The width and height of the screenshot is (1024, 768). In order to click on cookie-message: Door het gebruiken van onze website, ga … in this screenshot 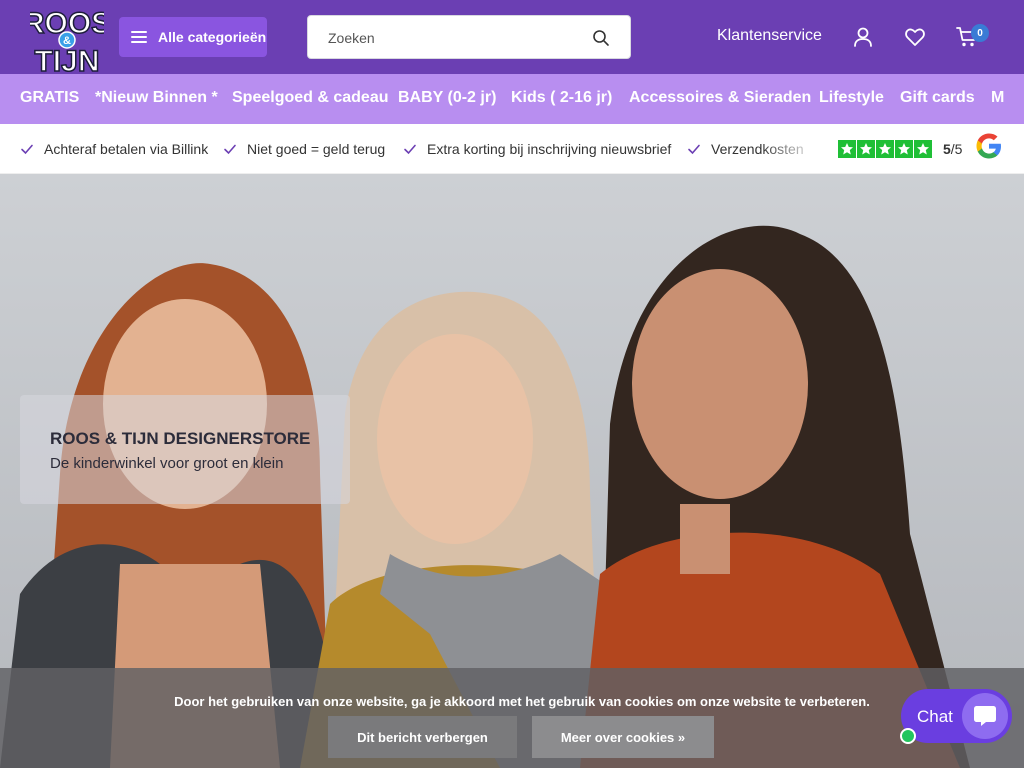, I will do `click(522, 701)`.